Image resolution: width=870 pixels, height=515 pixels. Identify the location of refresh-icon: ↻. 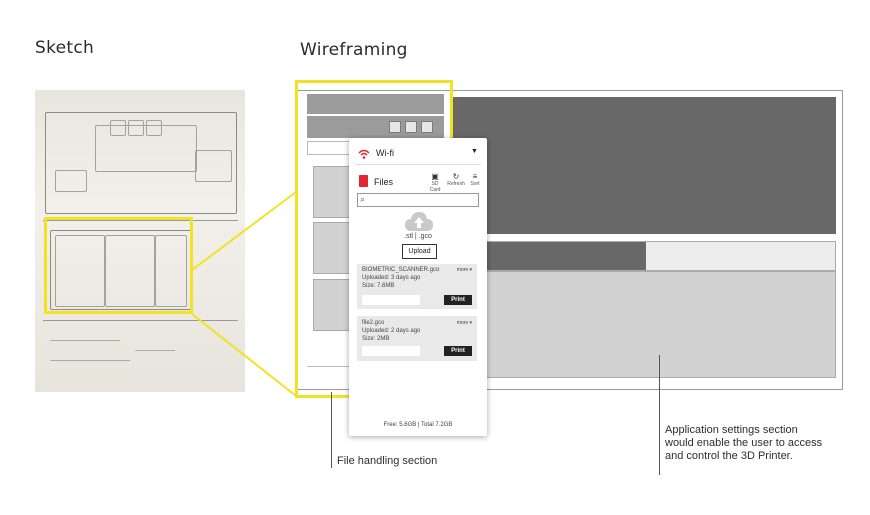
(456, 176).